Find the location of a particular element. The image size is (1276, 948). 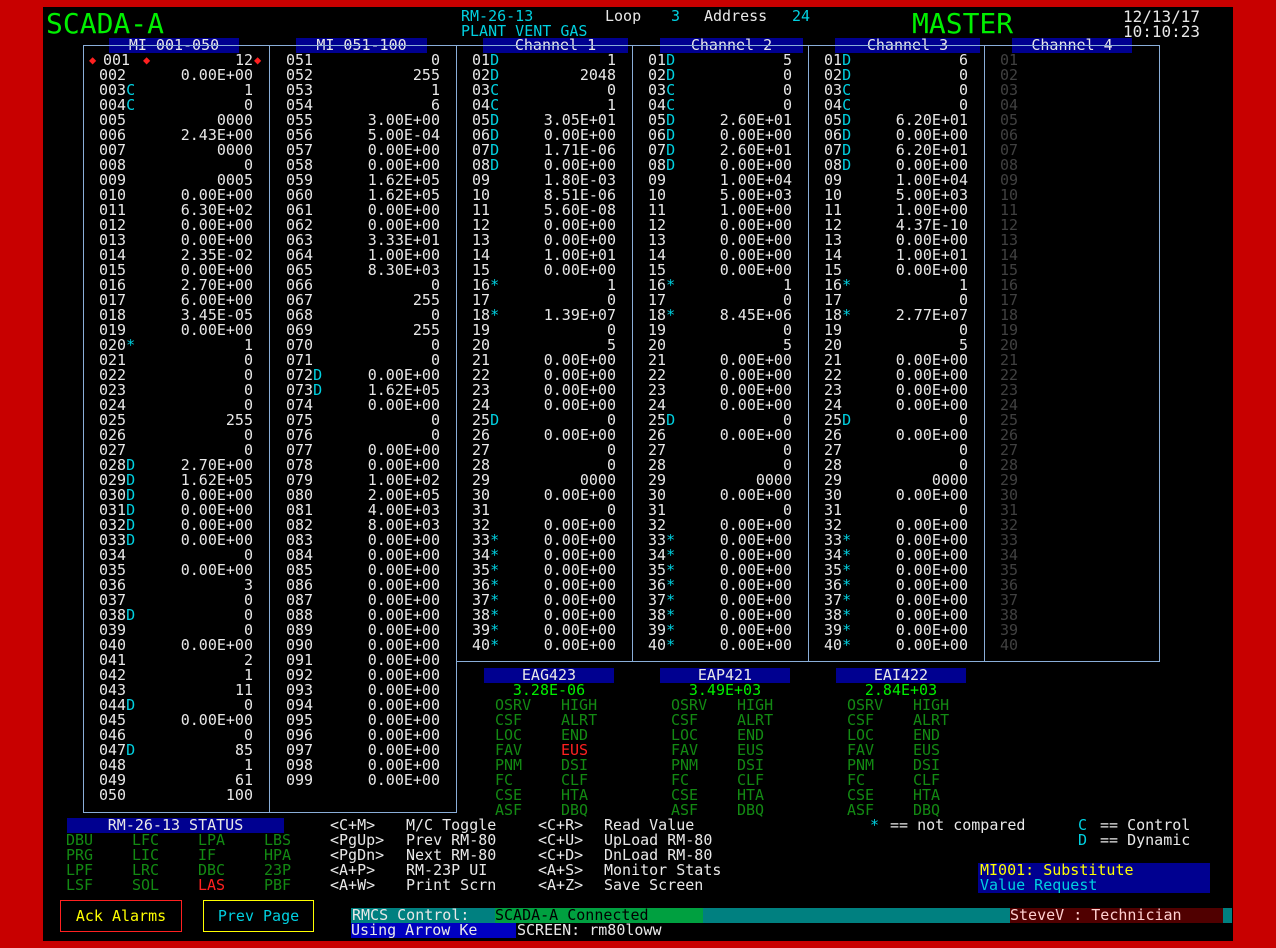

table-row: 02 is located at coordinates (1070, 75).